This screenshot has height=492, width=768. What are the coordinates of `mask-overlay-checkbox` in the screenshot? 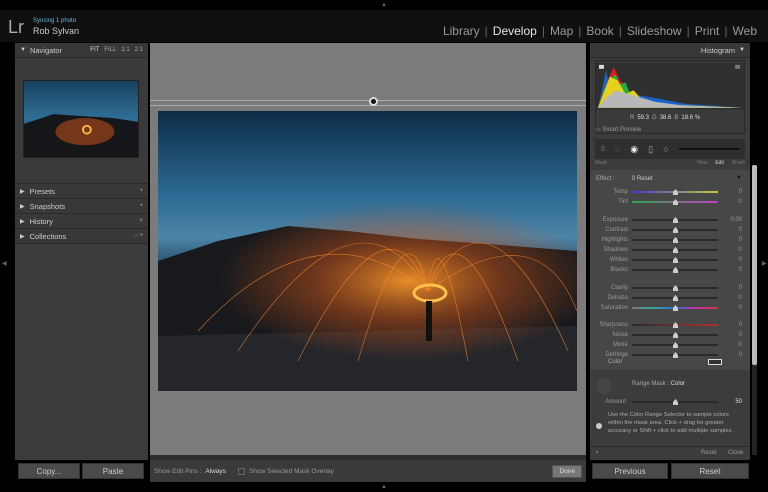 It's located at (241, 471).